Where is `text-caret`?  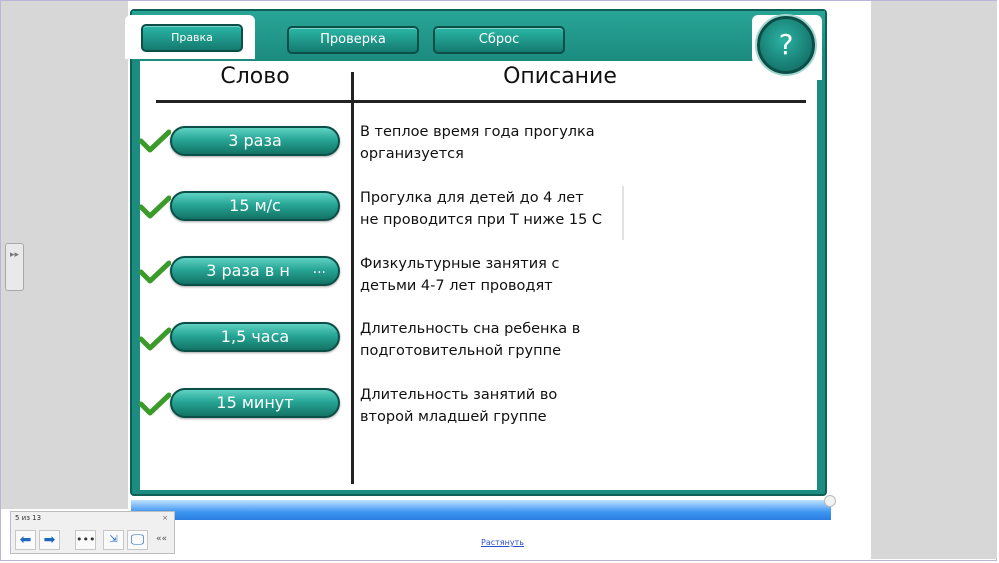 text-caret is located at coordinates (623, 213).